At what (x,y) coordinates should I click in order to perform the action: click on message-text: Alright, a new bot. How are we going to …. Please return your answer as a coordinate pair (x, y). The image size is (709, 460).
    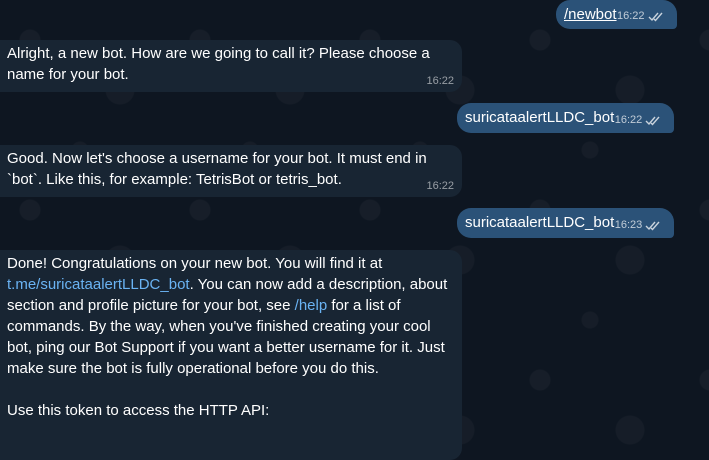
    Looking at the image, I should click on (218, 64).